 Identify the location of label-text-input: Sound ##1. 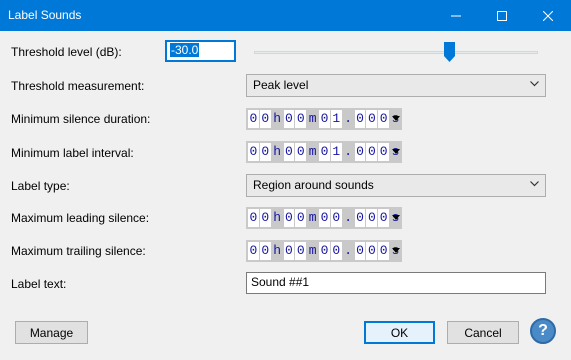
(396, 283).